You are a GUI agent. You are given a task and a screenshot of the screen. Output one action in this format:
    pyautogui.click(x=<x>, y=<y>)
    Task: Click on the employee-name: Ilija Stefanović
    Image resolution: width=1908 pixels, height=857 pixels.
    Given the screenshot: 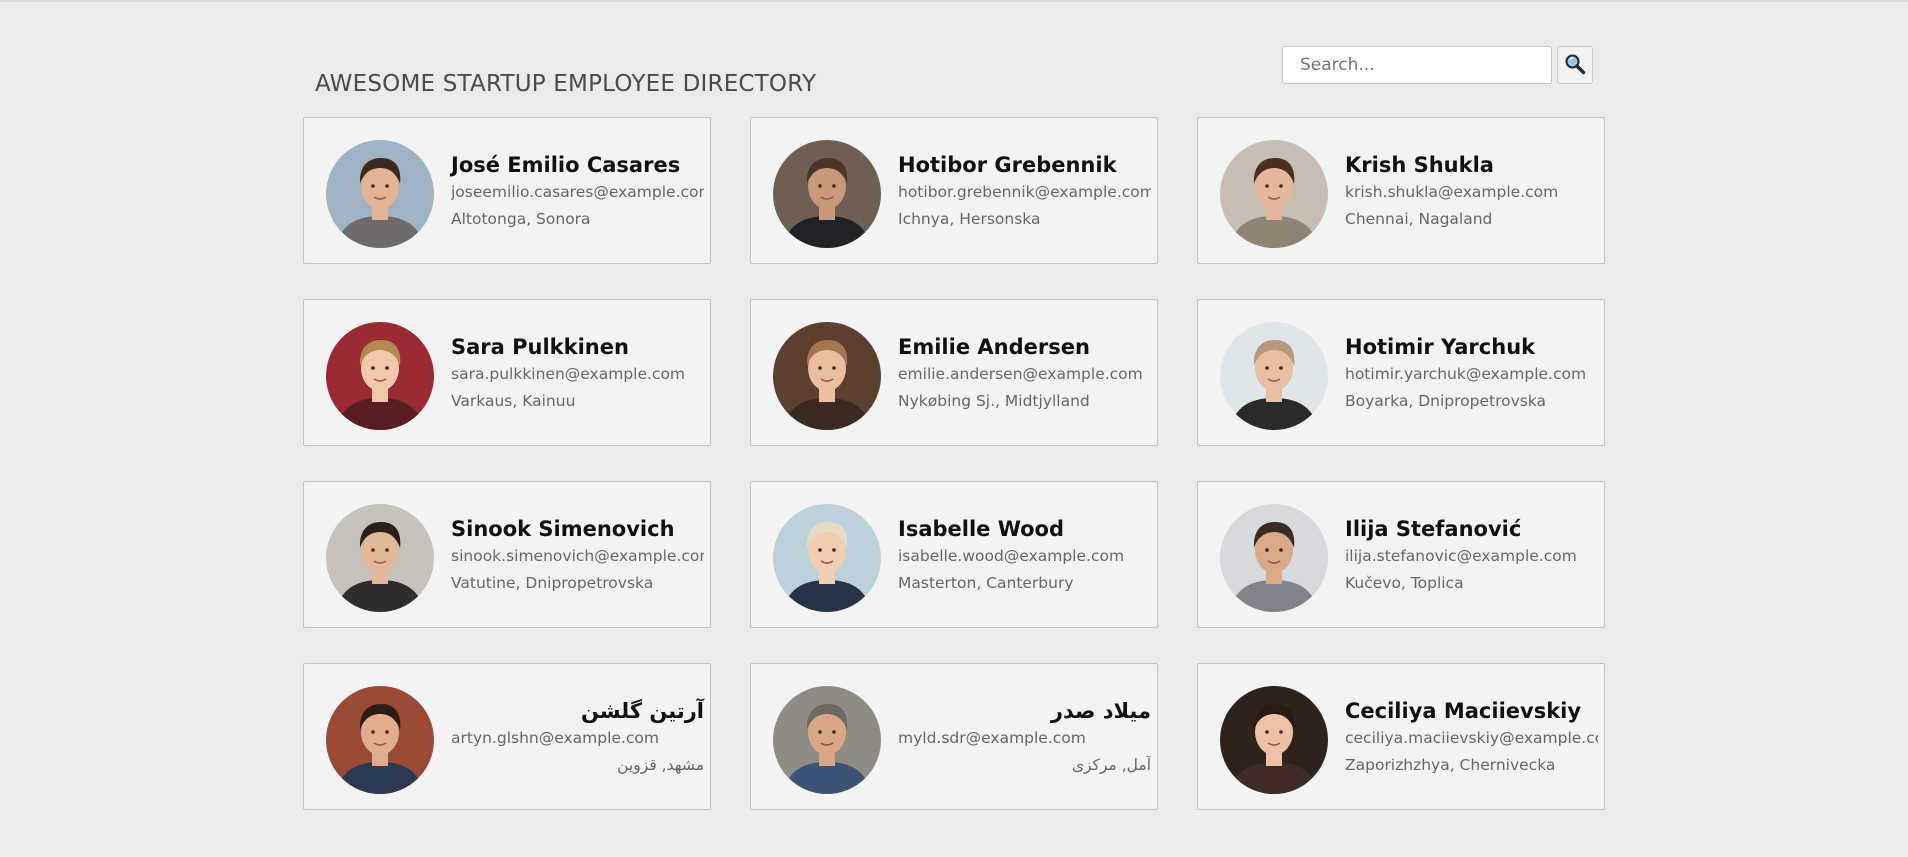 What is the action you would take?
    pyautogui.click(x=1433, y=529)
    